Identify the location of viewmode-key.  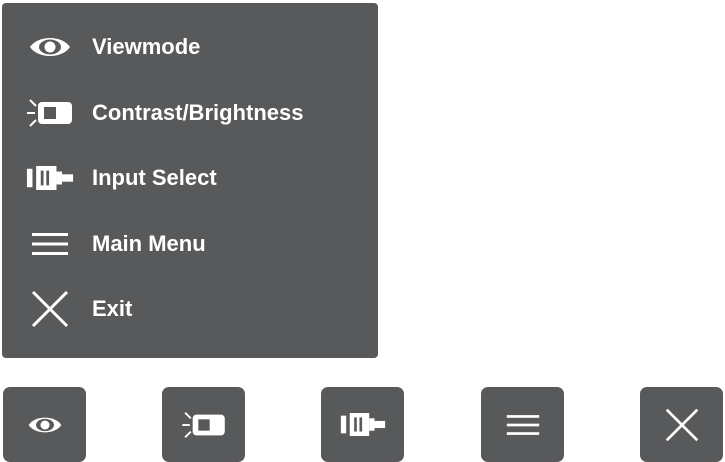
(44, 424).